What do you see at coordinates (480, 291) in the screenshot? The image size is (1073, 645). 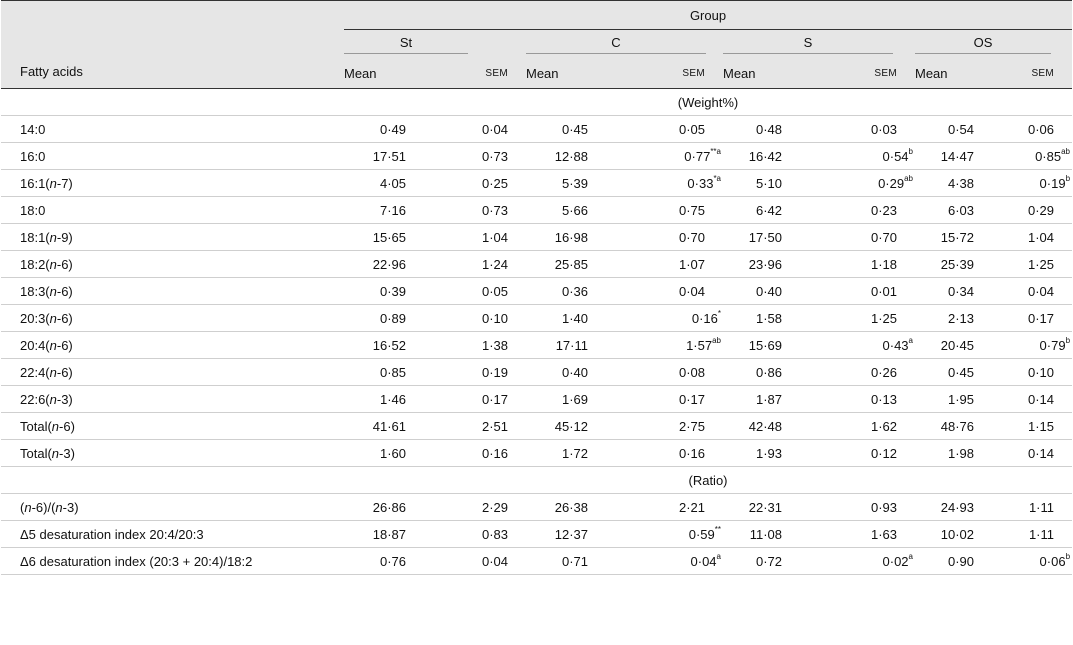 I see `sem-value: 0·05` at bounding box center [480, 291].